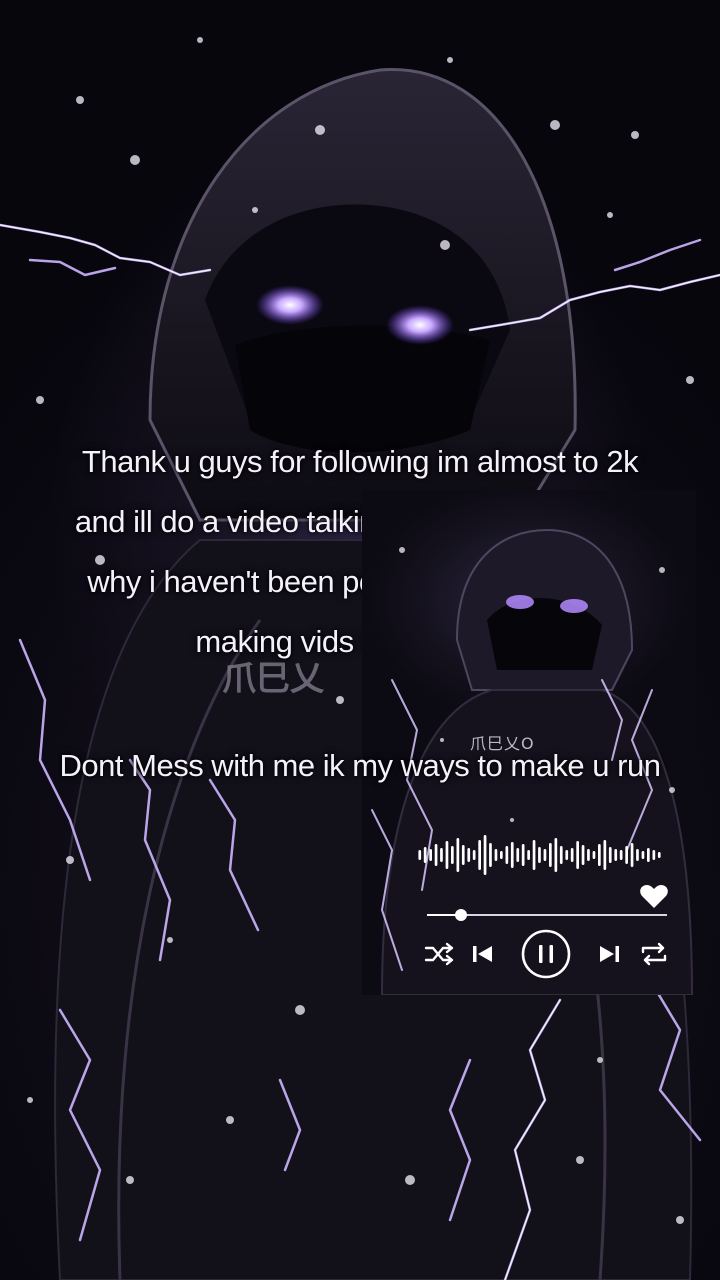 Image resolution: width=720 pixels, height=1280 pixels. I want to click on heart-icon, so click(654, 896).